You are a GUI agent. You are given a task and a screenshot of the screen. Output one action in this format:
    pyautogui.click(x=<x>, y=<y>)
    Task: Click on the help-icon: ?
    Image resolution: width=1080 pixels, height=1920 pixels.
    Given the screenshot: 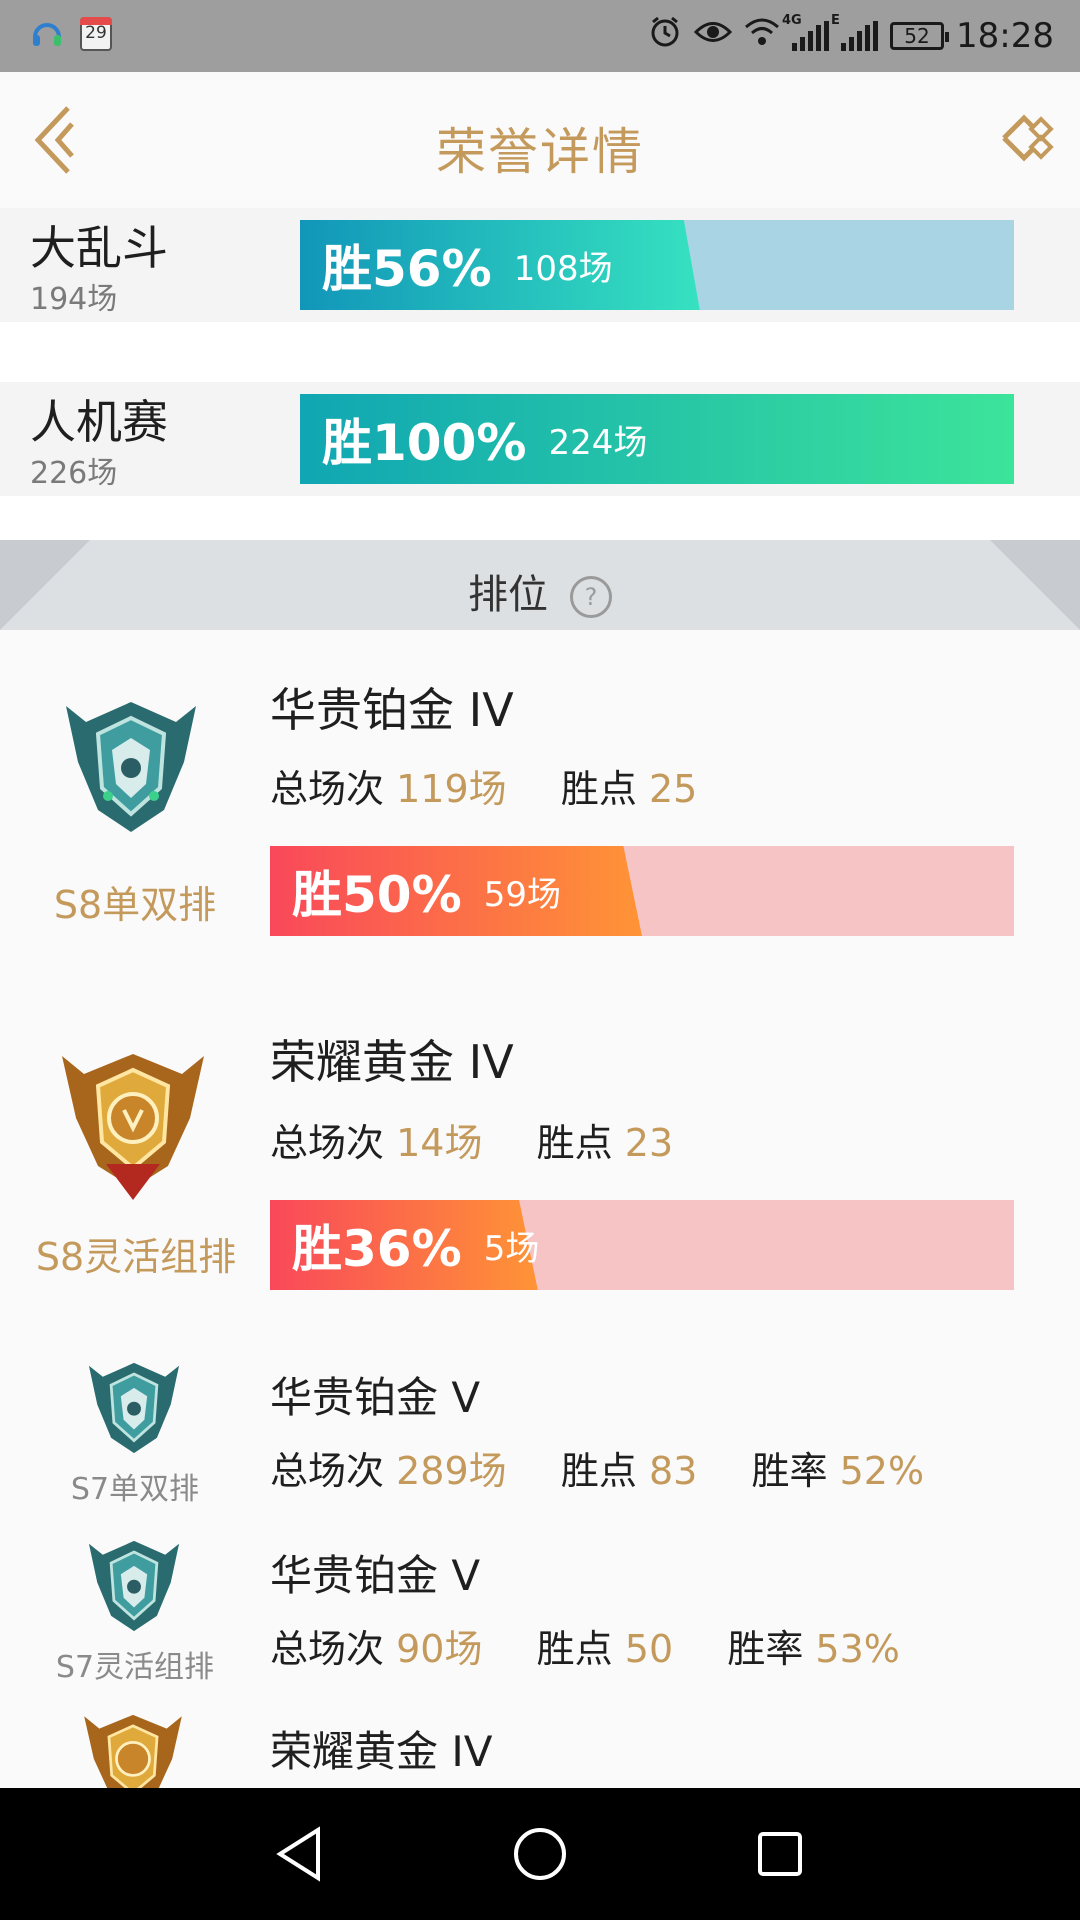 What is the action you would take?
    pyautogui.click(x=591, y=597)
    